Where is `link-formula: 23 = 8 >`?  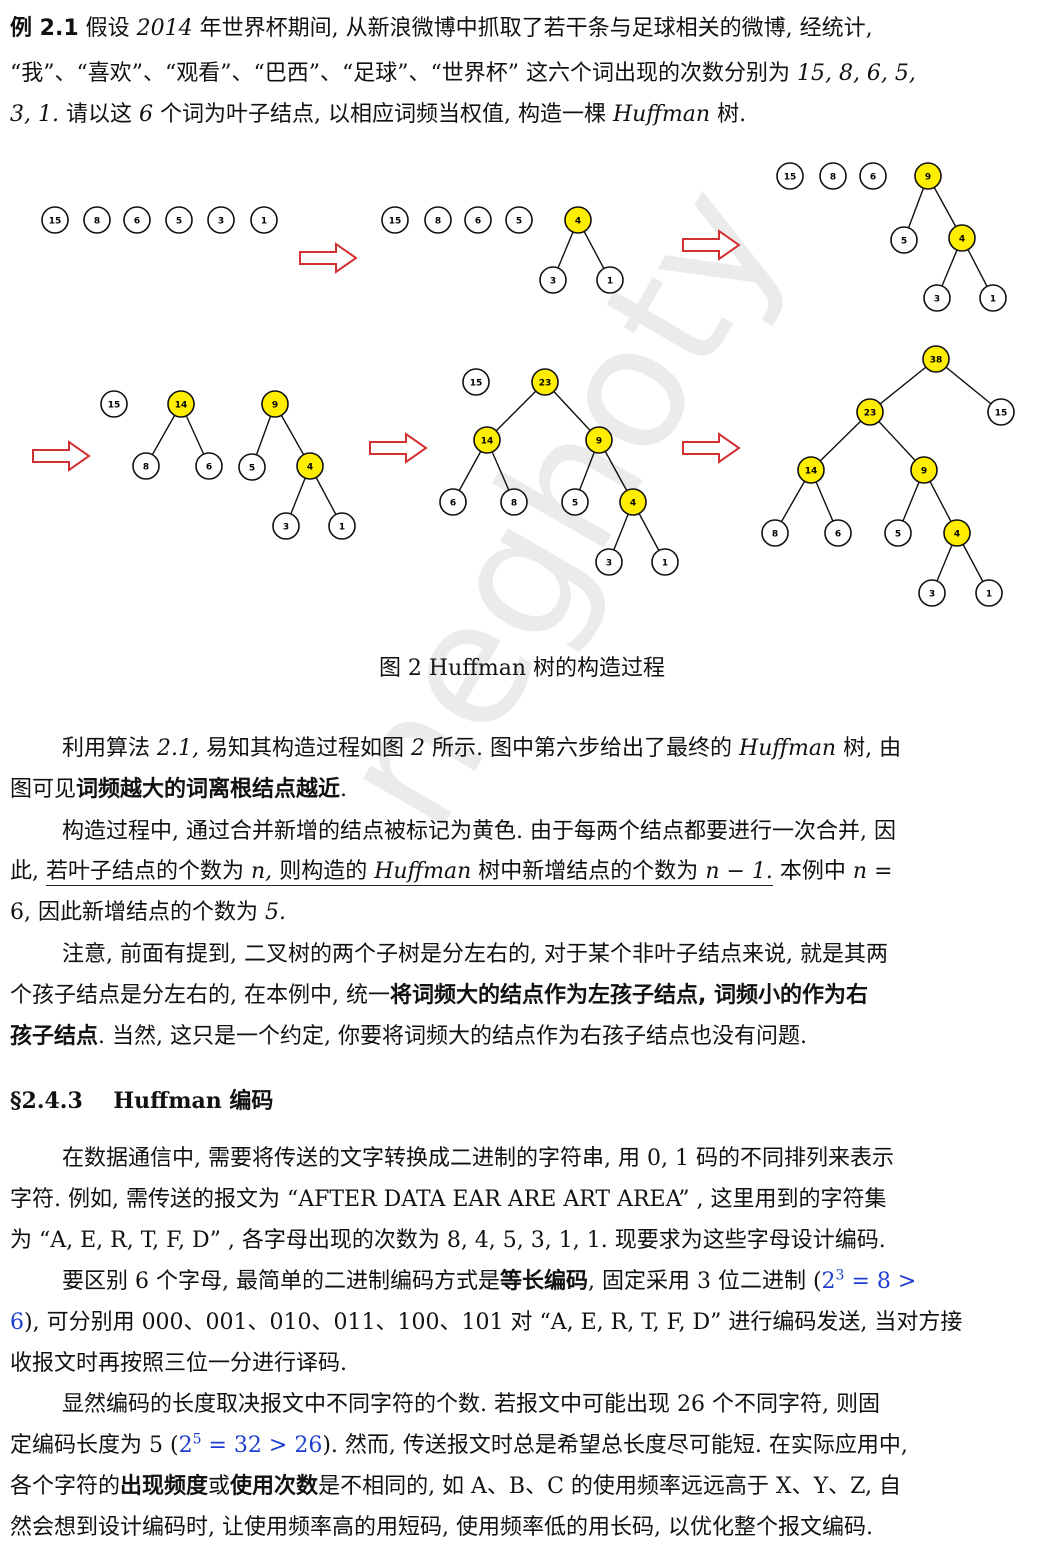 link-formula: 23 = 8 > is located at coordinates (869, 1281).